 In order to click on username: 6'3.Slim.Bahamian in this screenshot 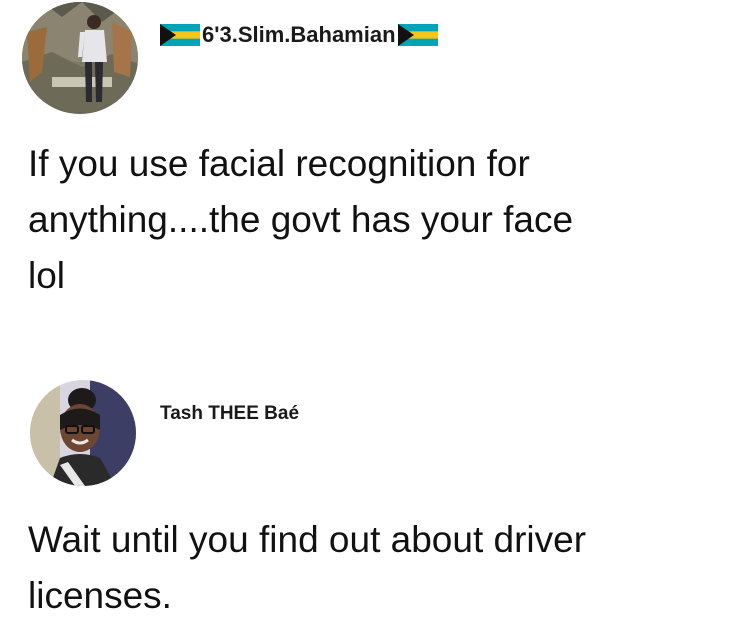, I will do `click(299, 35)`.